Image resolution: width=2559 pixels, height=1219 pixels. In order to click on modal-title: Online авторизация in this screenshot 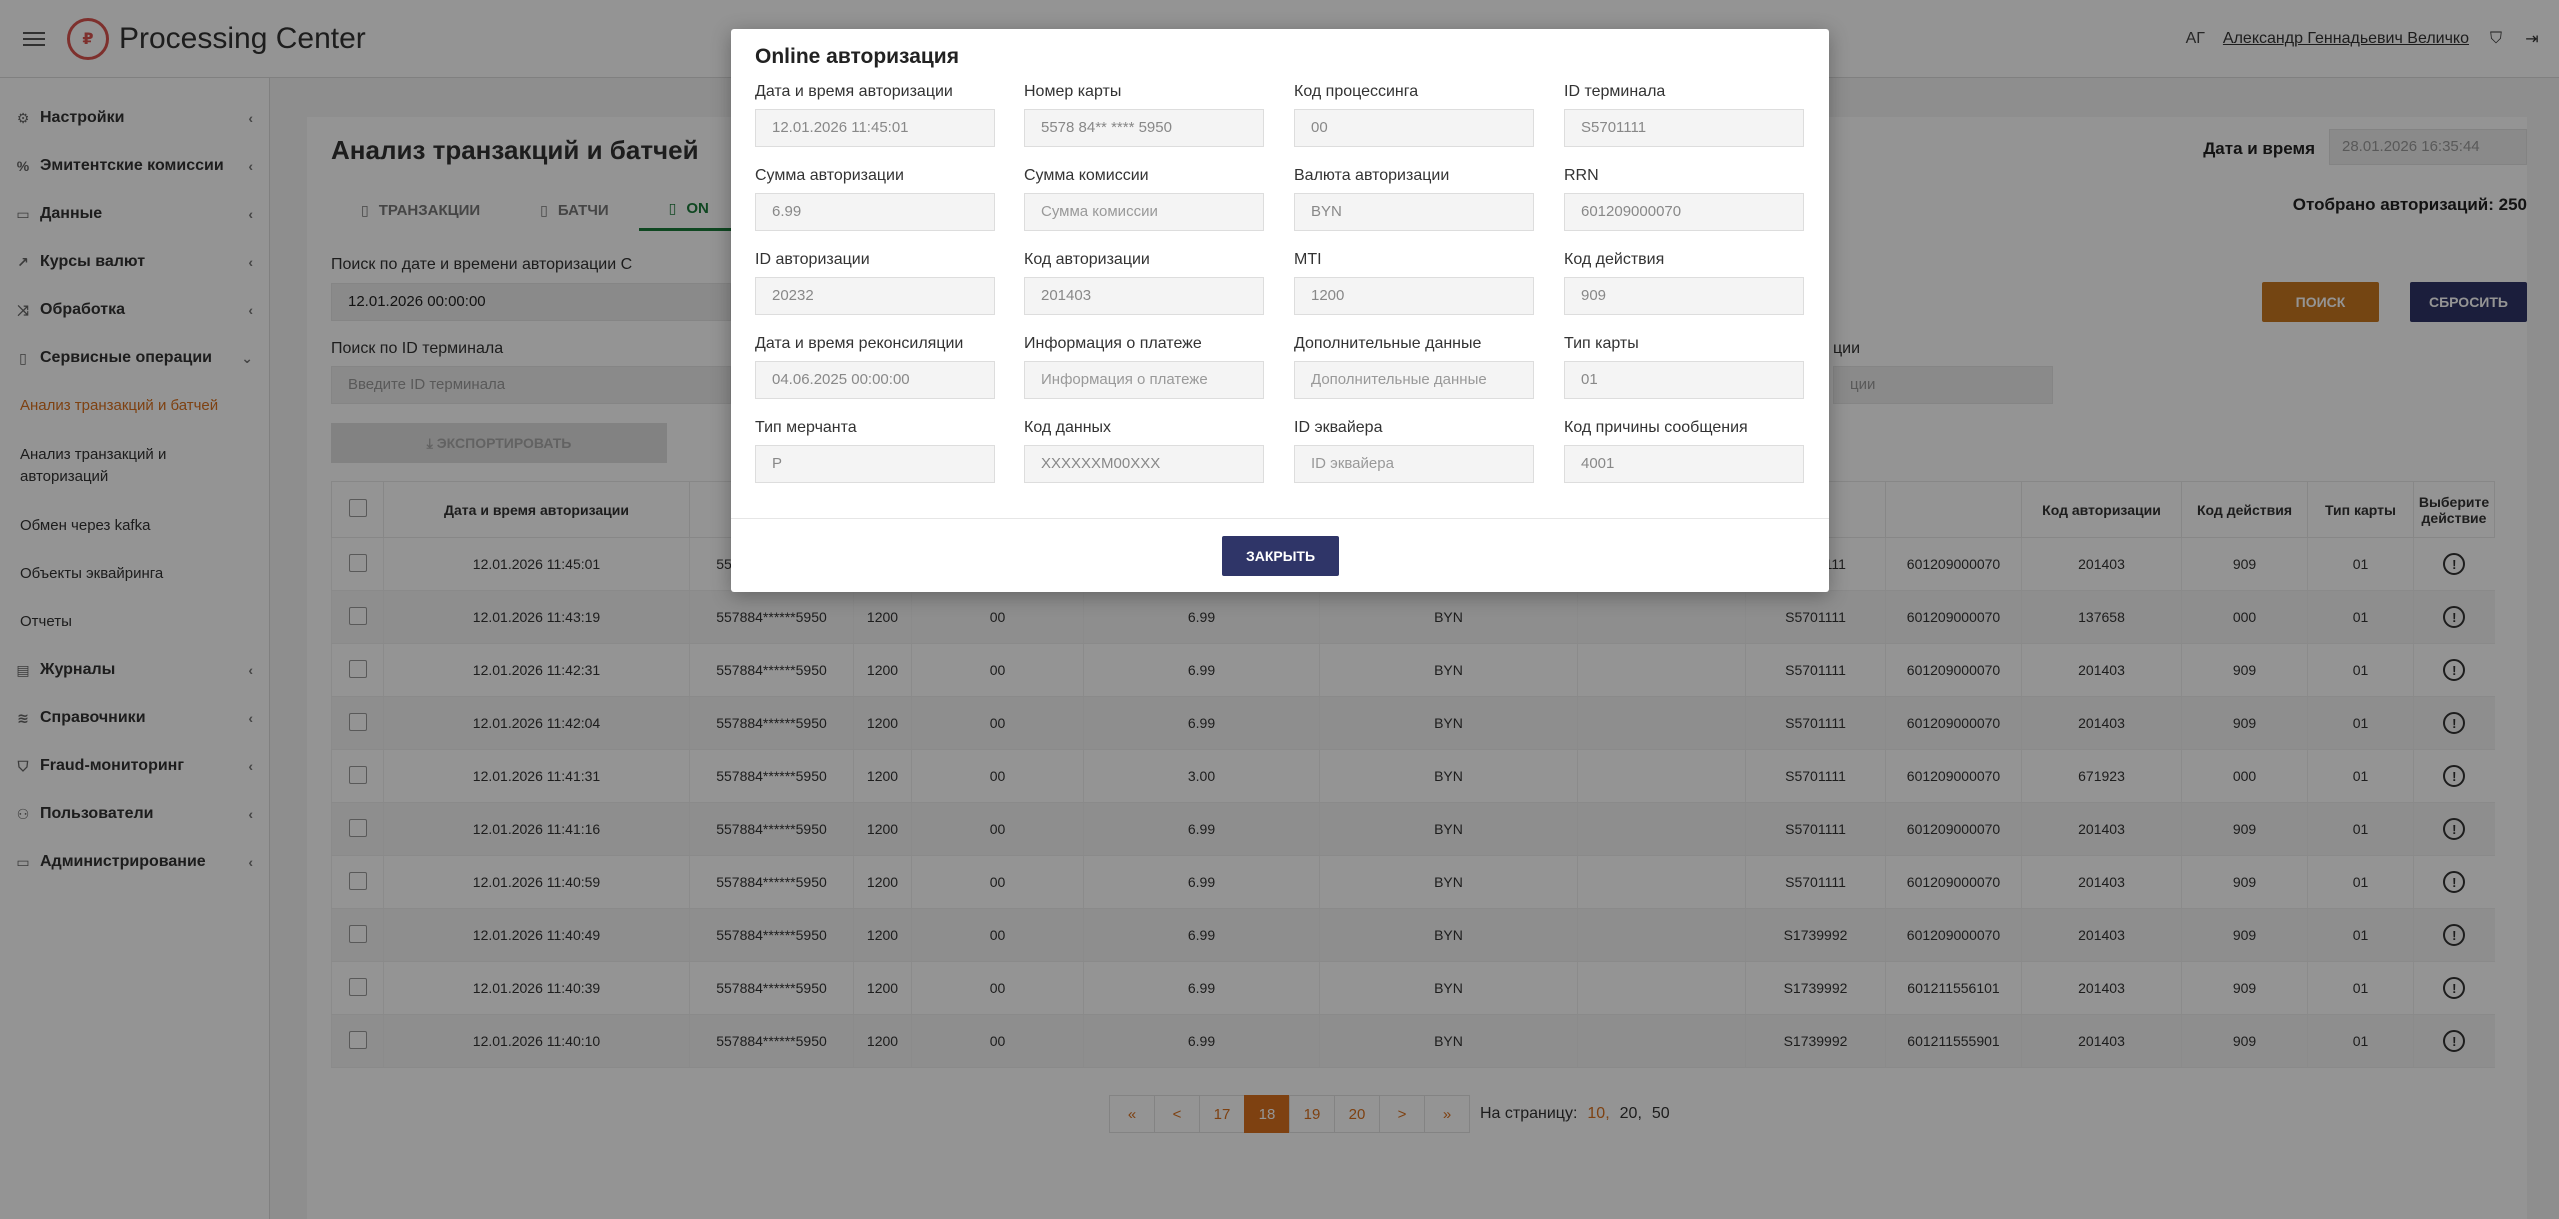, I will do `click(857, 56)`.